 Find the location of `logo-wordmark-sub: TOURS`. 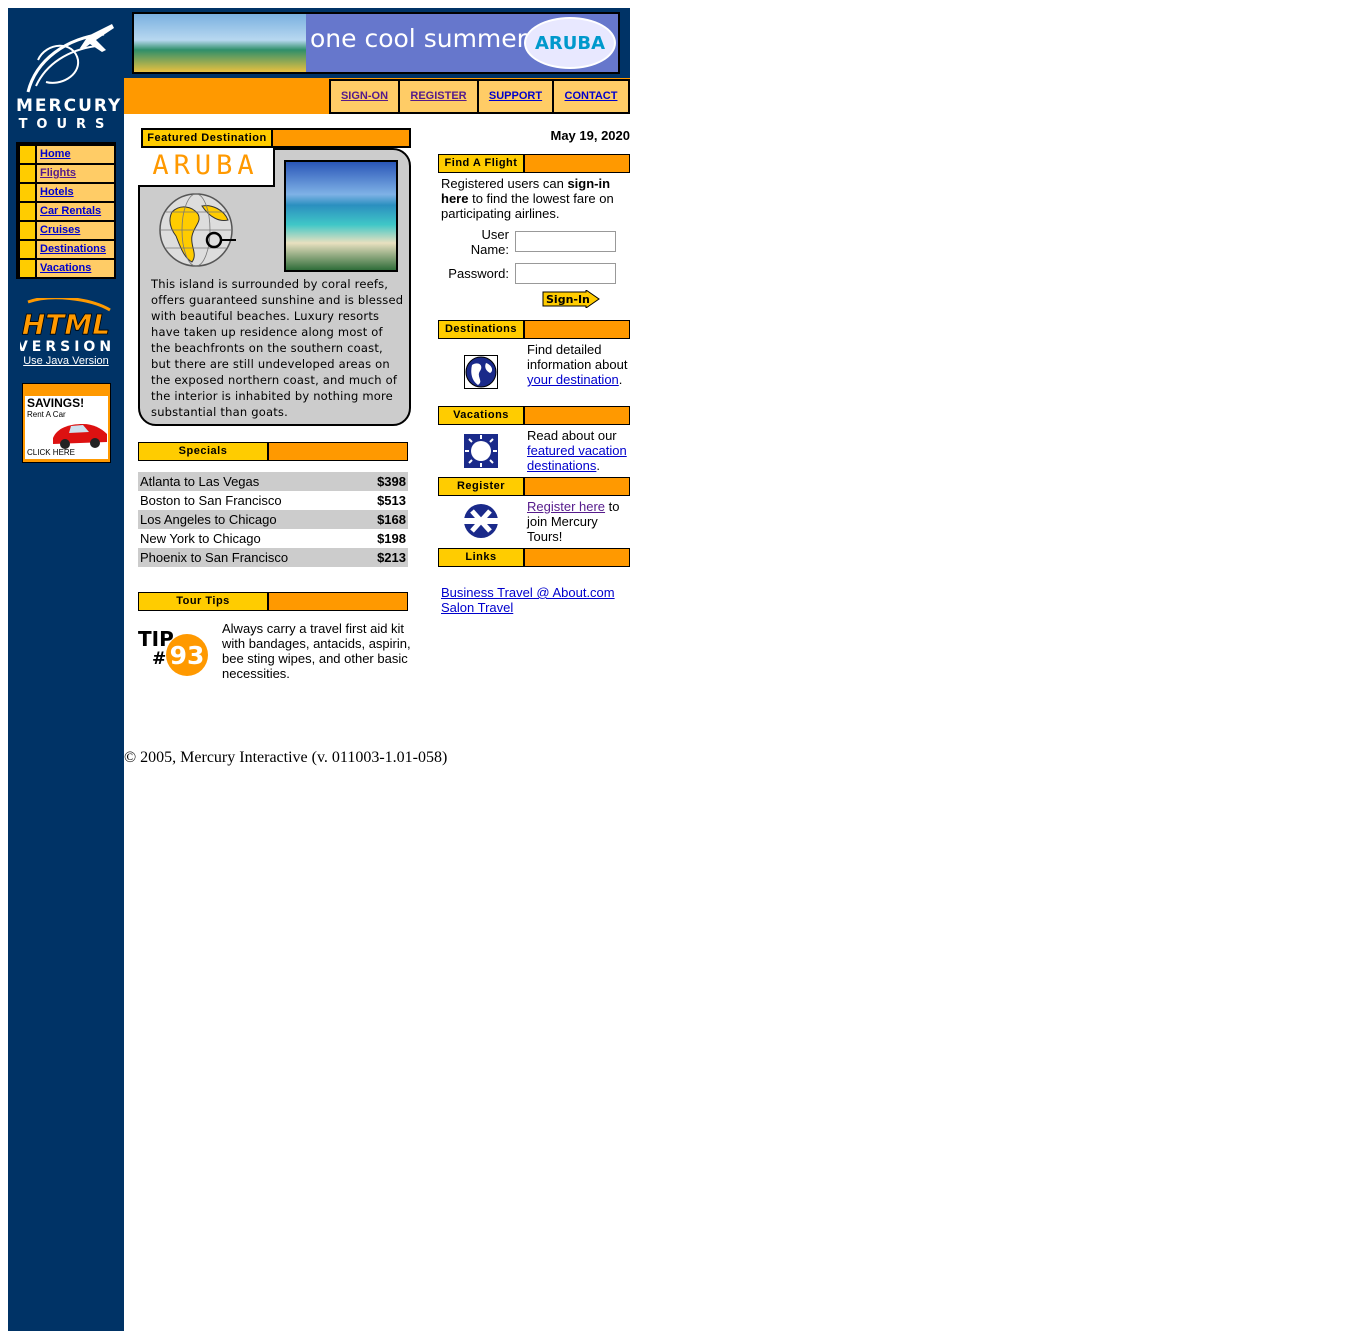

logo-wordmark-sub: TOURS is located at coordinates (66, 124).